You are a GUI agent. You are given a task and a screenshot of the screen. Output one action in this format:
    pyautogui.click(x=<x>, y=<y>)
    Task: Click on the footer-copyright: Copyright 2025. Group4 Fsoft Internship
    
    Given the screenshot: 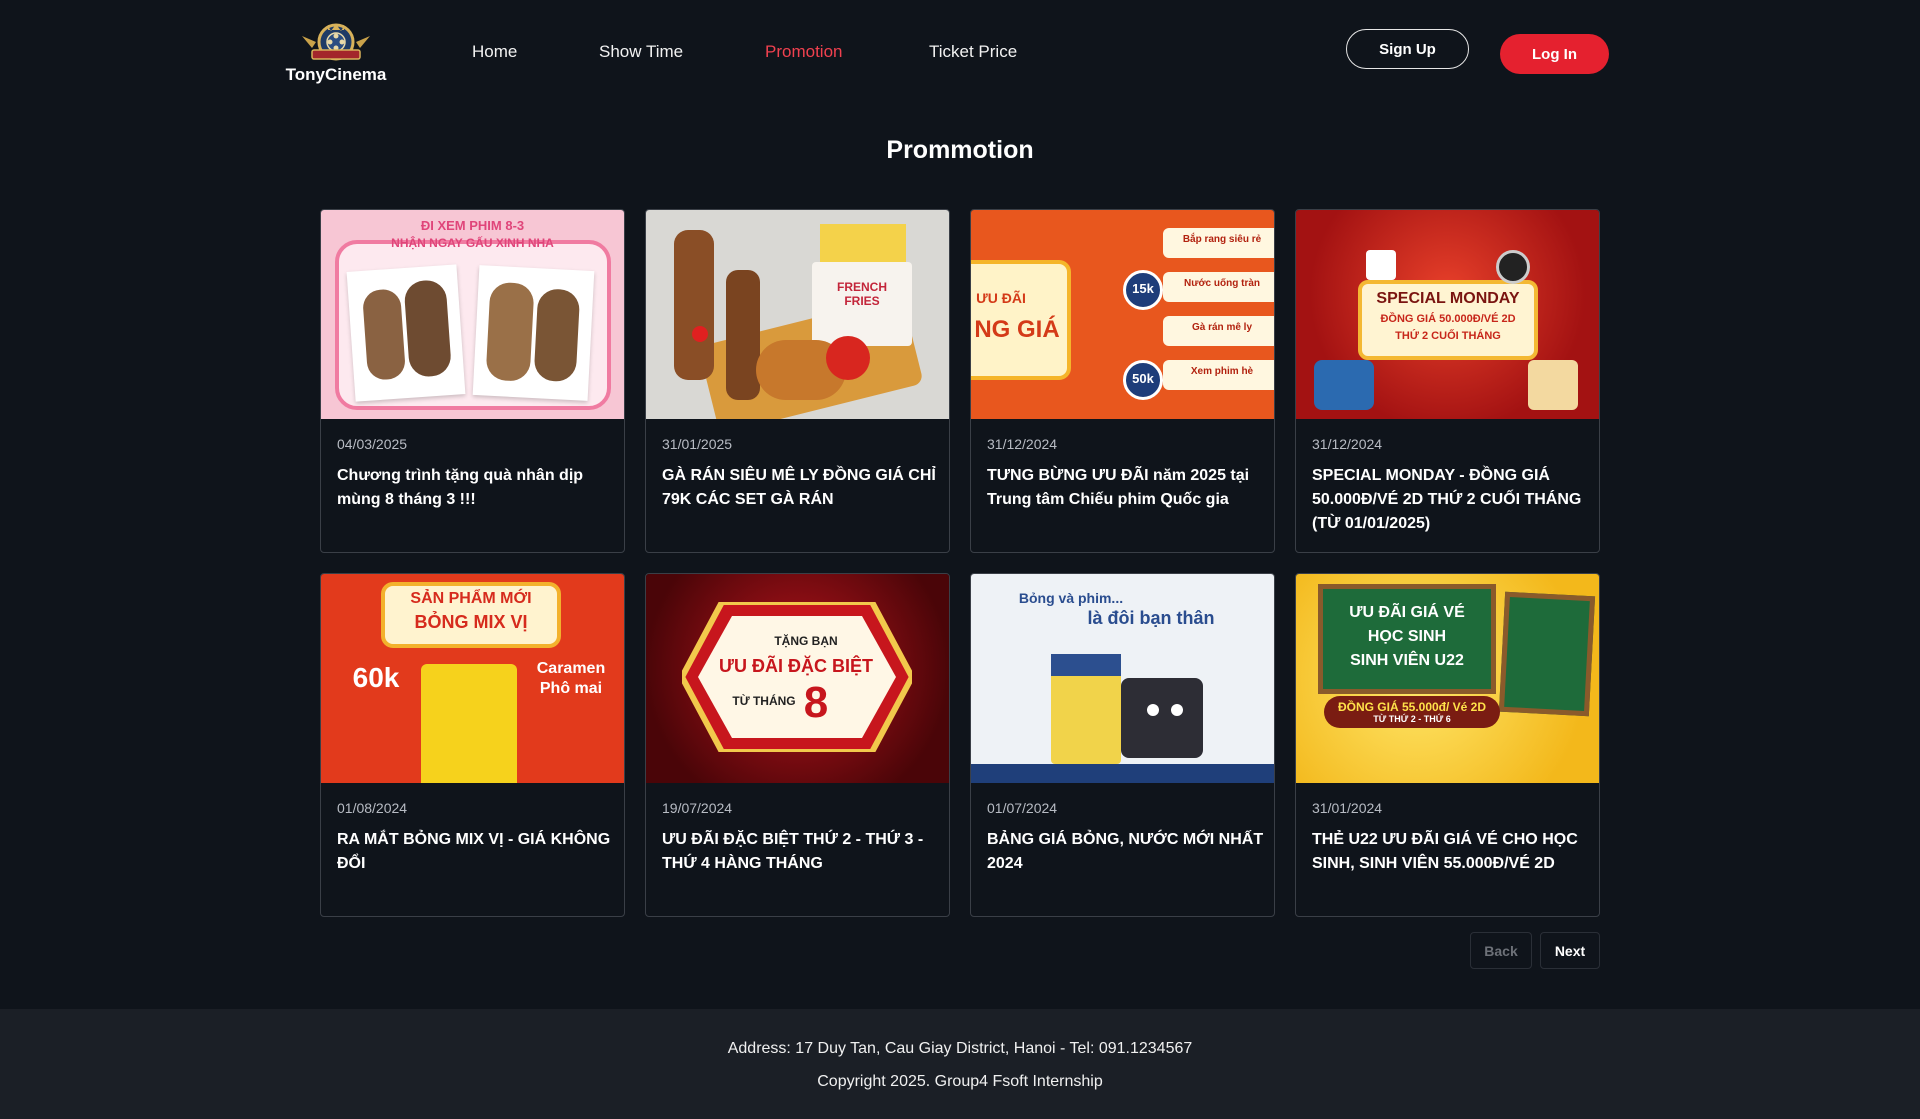 What is the action you would take?
    pyautogui.click(x=960, y=1081)
    